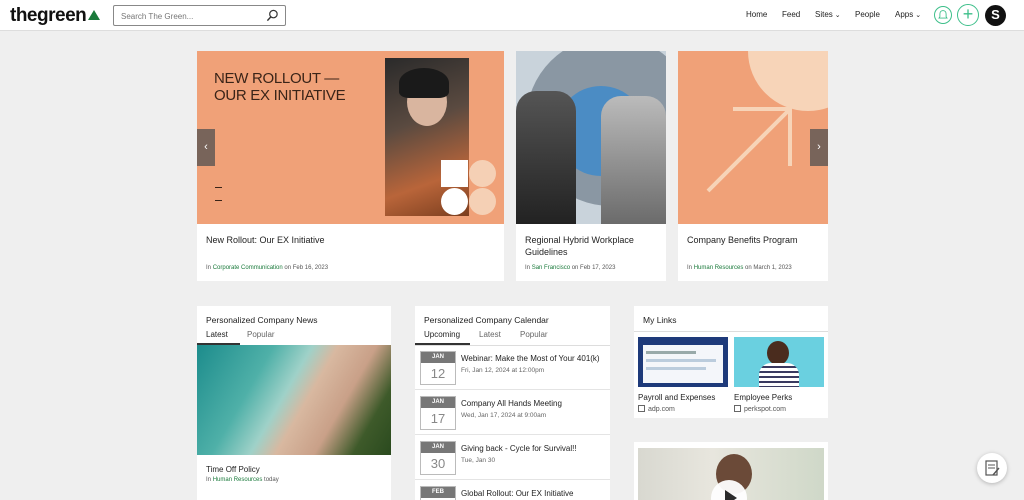 This screenshot has height=500, width=1024. What do you see at coordinates (731, 495) in the screenshot?
I see `play-icon` at bounding box center [731, 495].